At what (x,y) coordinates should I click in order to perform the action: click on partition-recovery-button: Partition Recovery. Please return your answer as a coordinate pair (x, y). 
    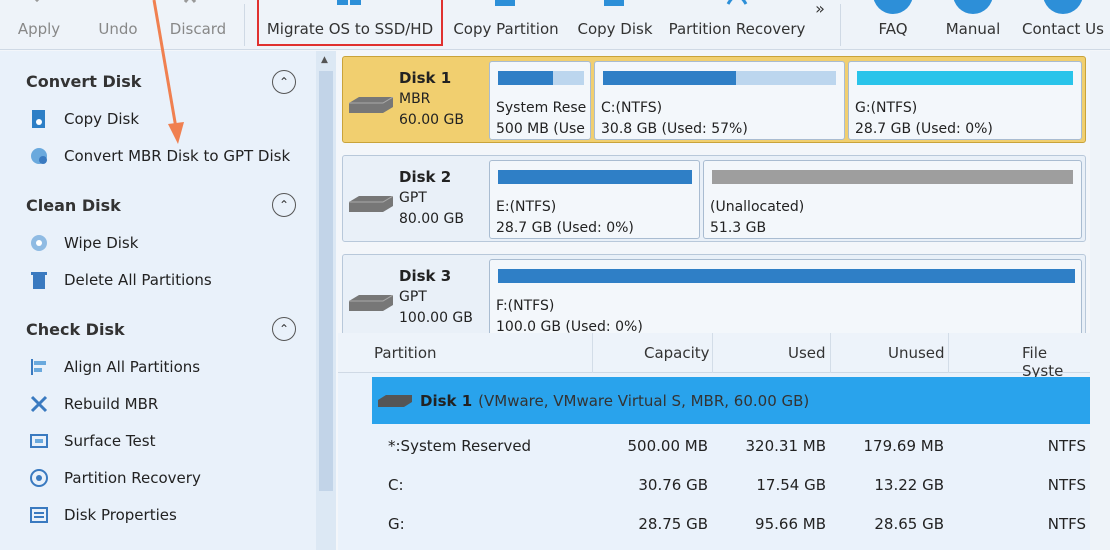
    Looking at the image, I should click on (737, 25).